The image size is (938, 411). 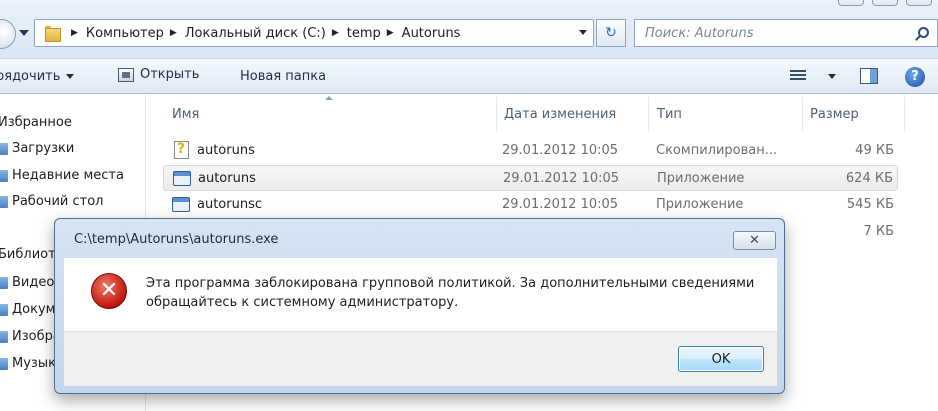 What do you see at coordinates (68, 175) in the screenshot?
I see `nav-item-label: Недавние места` at bounding box center [68, 175].